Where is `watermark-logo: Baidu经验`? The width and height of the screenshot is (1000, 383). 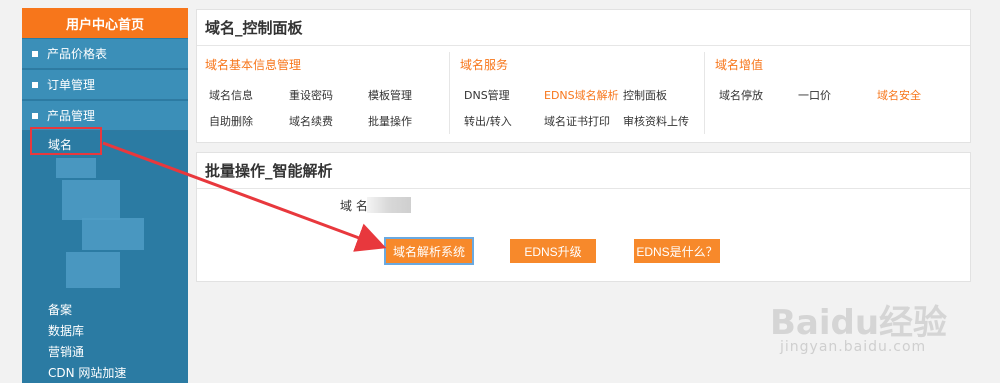 watermark-logo: Baidu经验 is located at coordinates (859, 323).